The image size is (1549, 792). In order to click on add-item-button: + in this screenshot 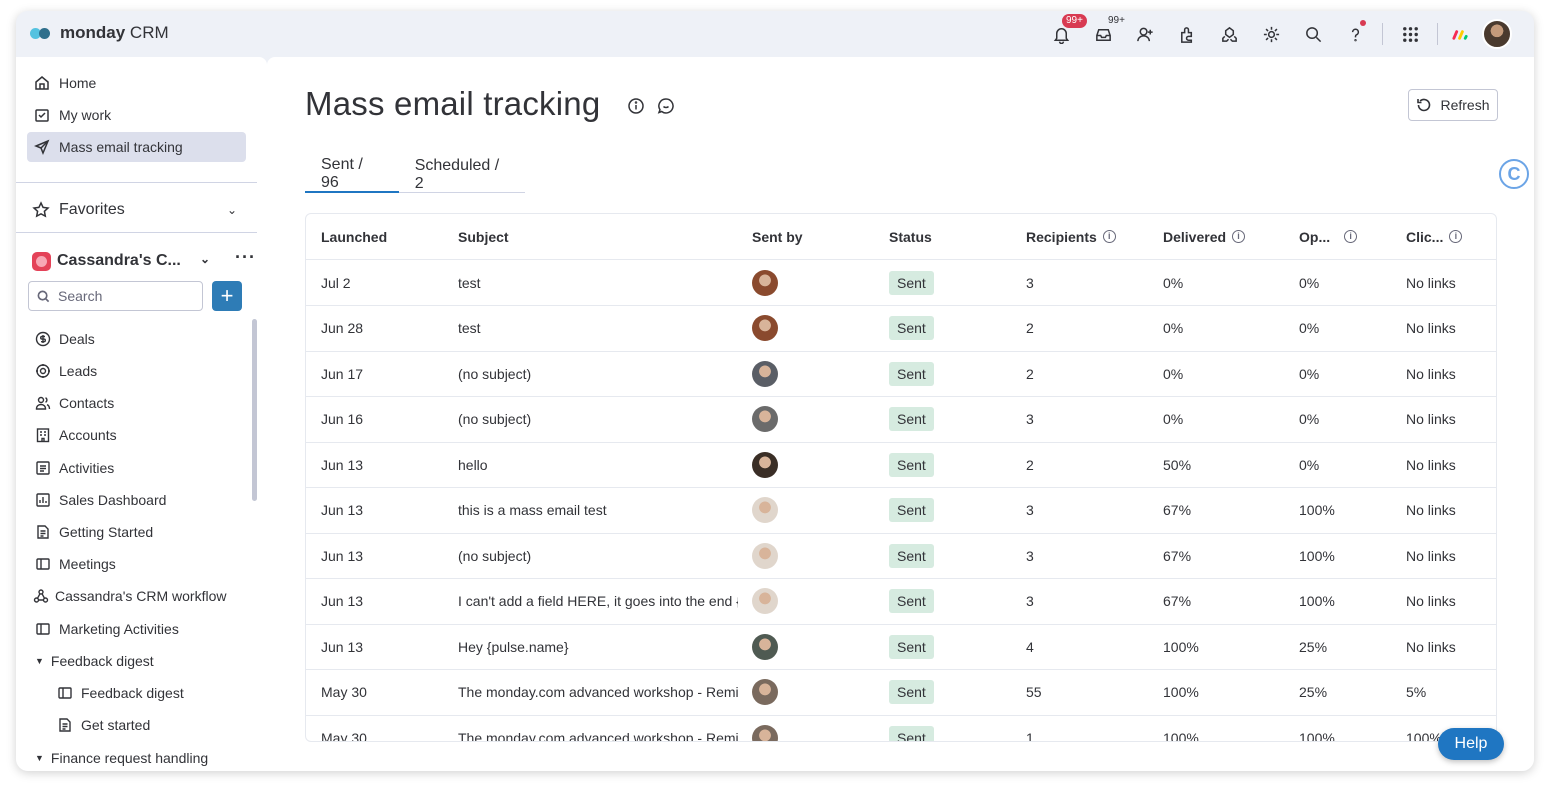, I will do `click(227, 296)`.